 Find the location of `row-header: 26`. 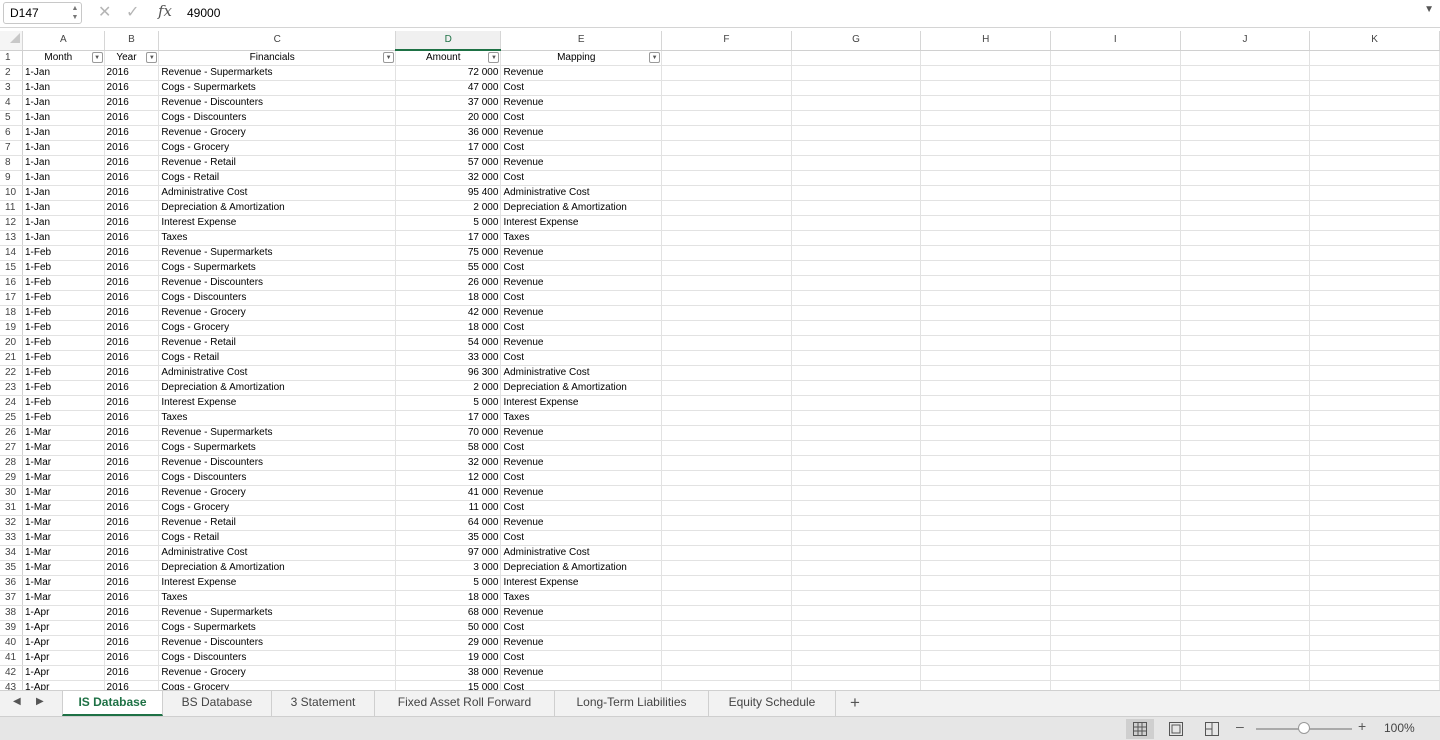

row-header: 26 is located at coordinates (11, 433).